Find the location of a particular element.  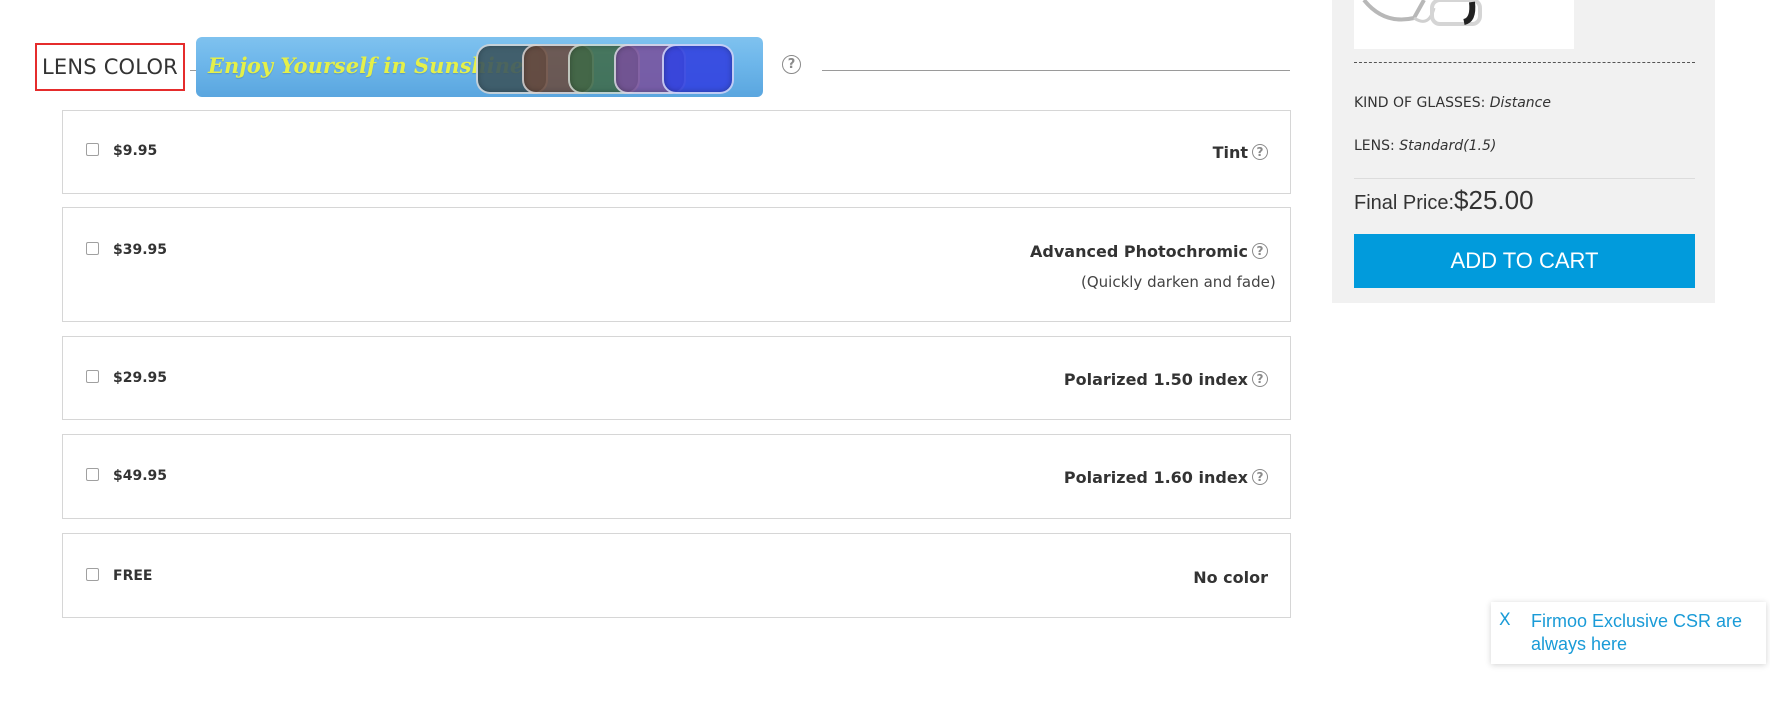

photochromic-description: (Quickly darken and fade) is located at coordinates (1178, 282).